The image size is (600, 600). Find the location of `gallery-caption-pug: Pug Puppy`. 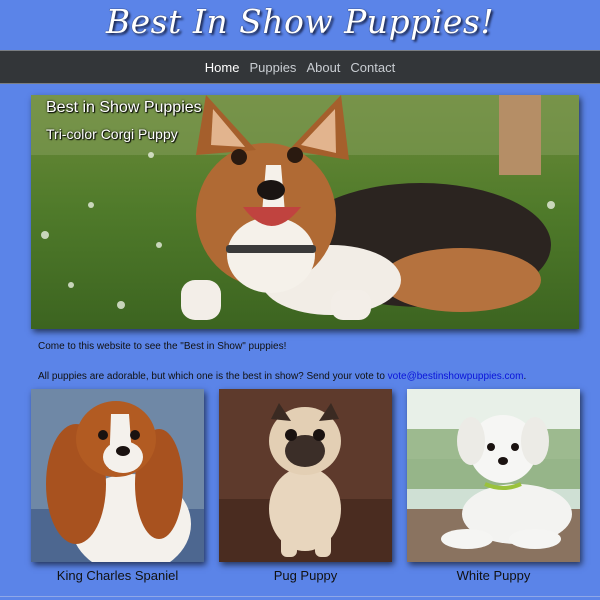

gallery-caption-pug: Pug Puppy is located at coordinates (305, 575).